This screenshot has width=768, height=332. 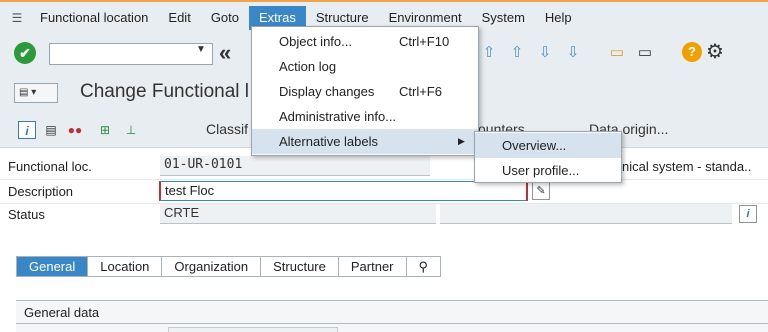 What do you see at coordinates (392, 316) in the screenshot?
I see `general-data-section: General data` at bounding box center [392, 316].